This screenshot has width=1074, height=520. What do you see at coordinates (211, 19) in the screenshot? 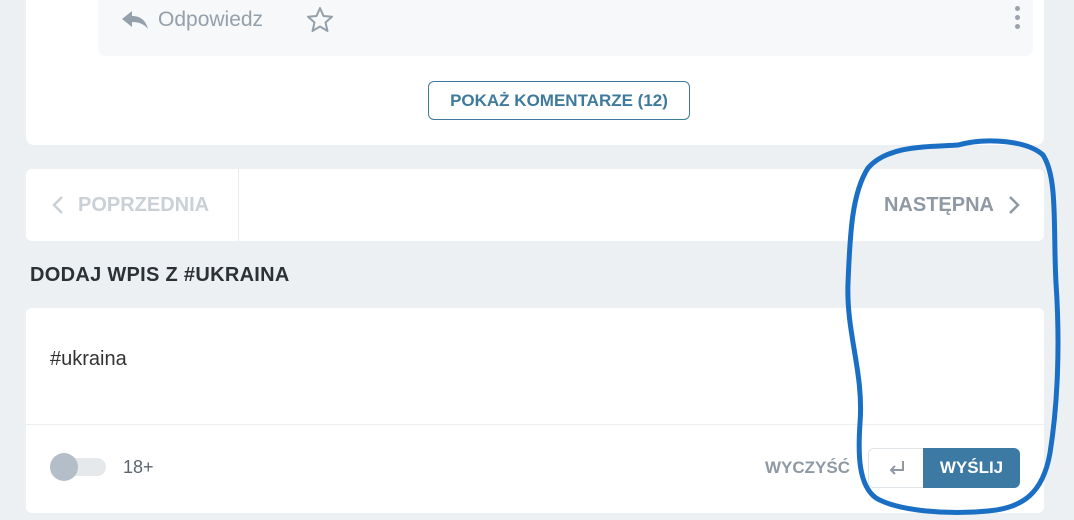
I see `reply-label: Odpowiedz` at bounding box center [211, 19].